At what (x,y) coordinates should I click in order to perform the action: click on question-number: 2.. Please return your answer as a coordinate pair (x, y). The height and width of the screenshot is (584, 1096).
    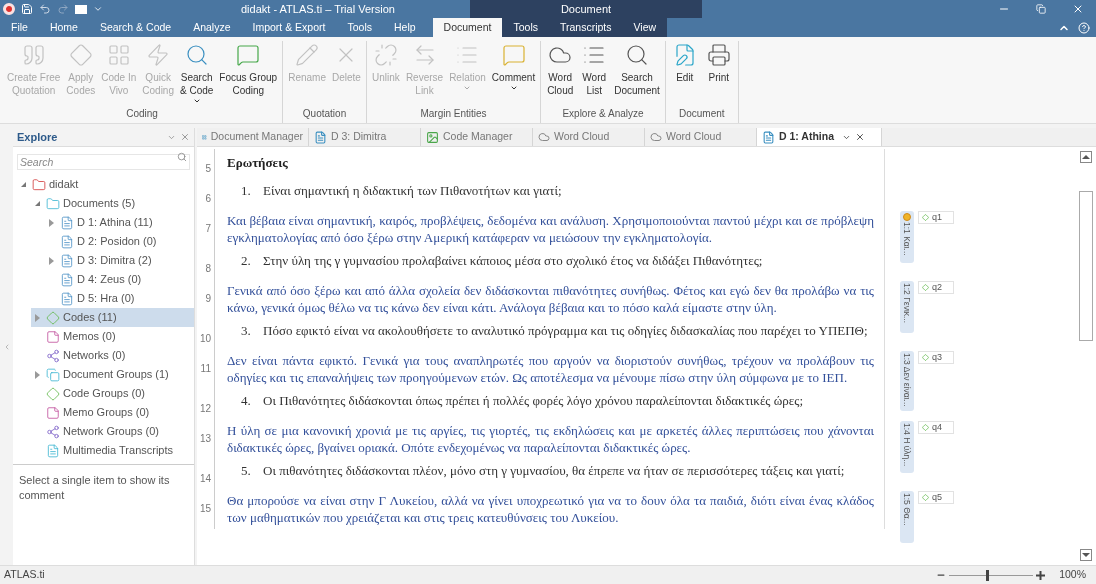
    Looking at the image, I should click on (246, 260).